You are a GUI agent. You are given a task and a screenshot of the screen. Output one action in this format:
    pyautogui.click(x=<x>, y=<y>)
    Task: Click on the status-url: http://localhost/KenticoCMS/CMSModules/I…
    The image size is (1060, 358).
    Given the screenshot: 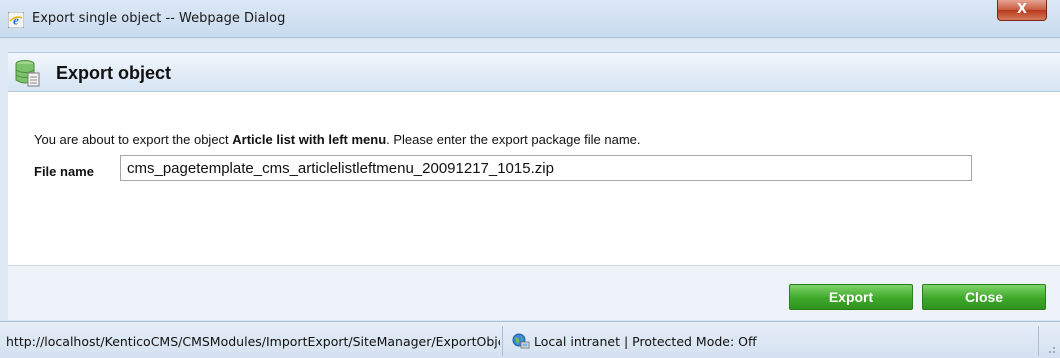 What is the action you would take?
    pyautogui.click(x=253, y=341)
    